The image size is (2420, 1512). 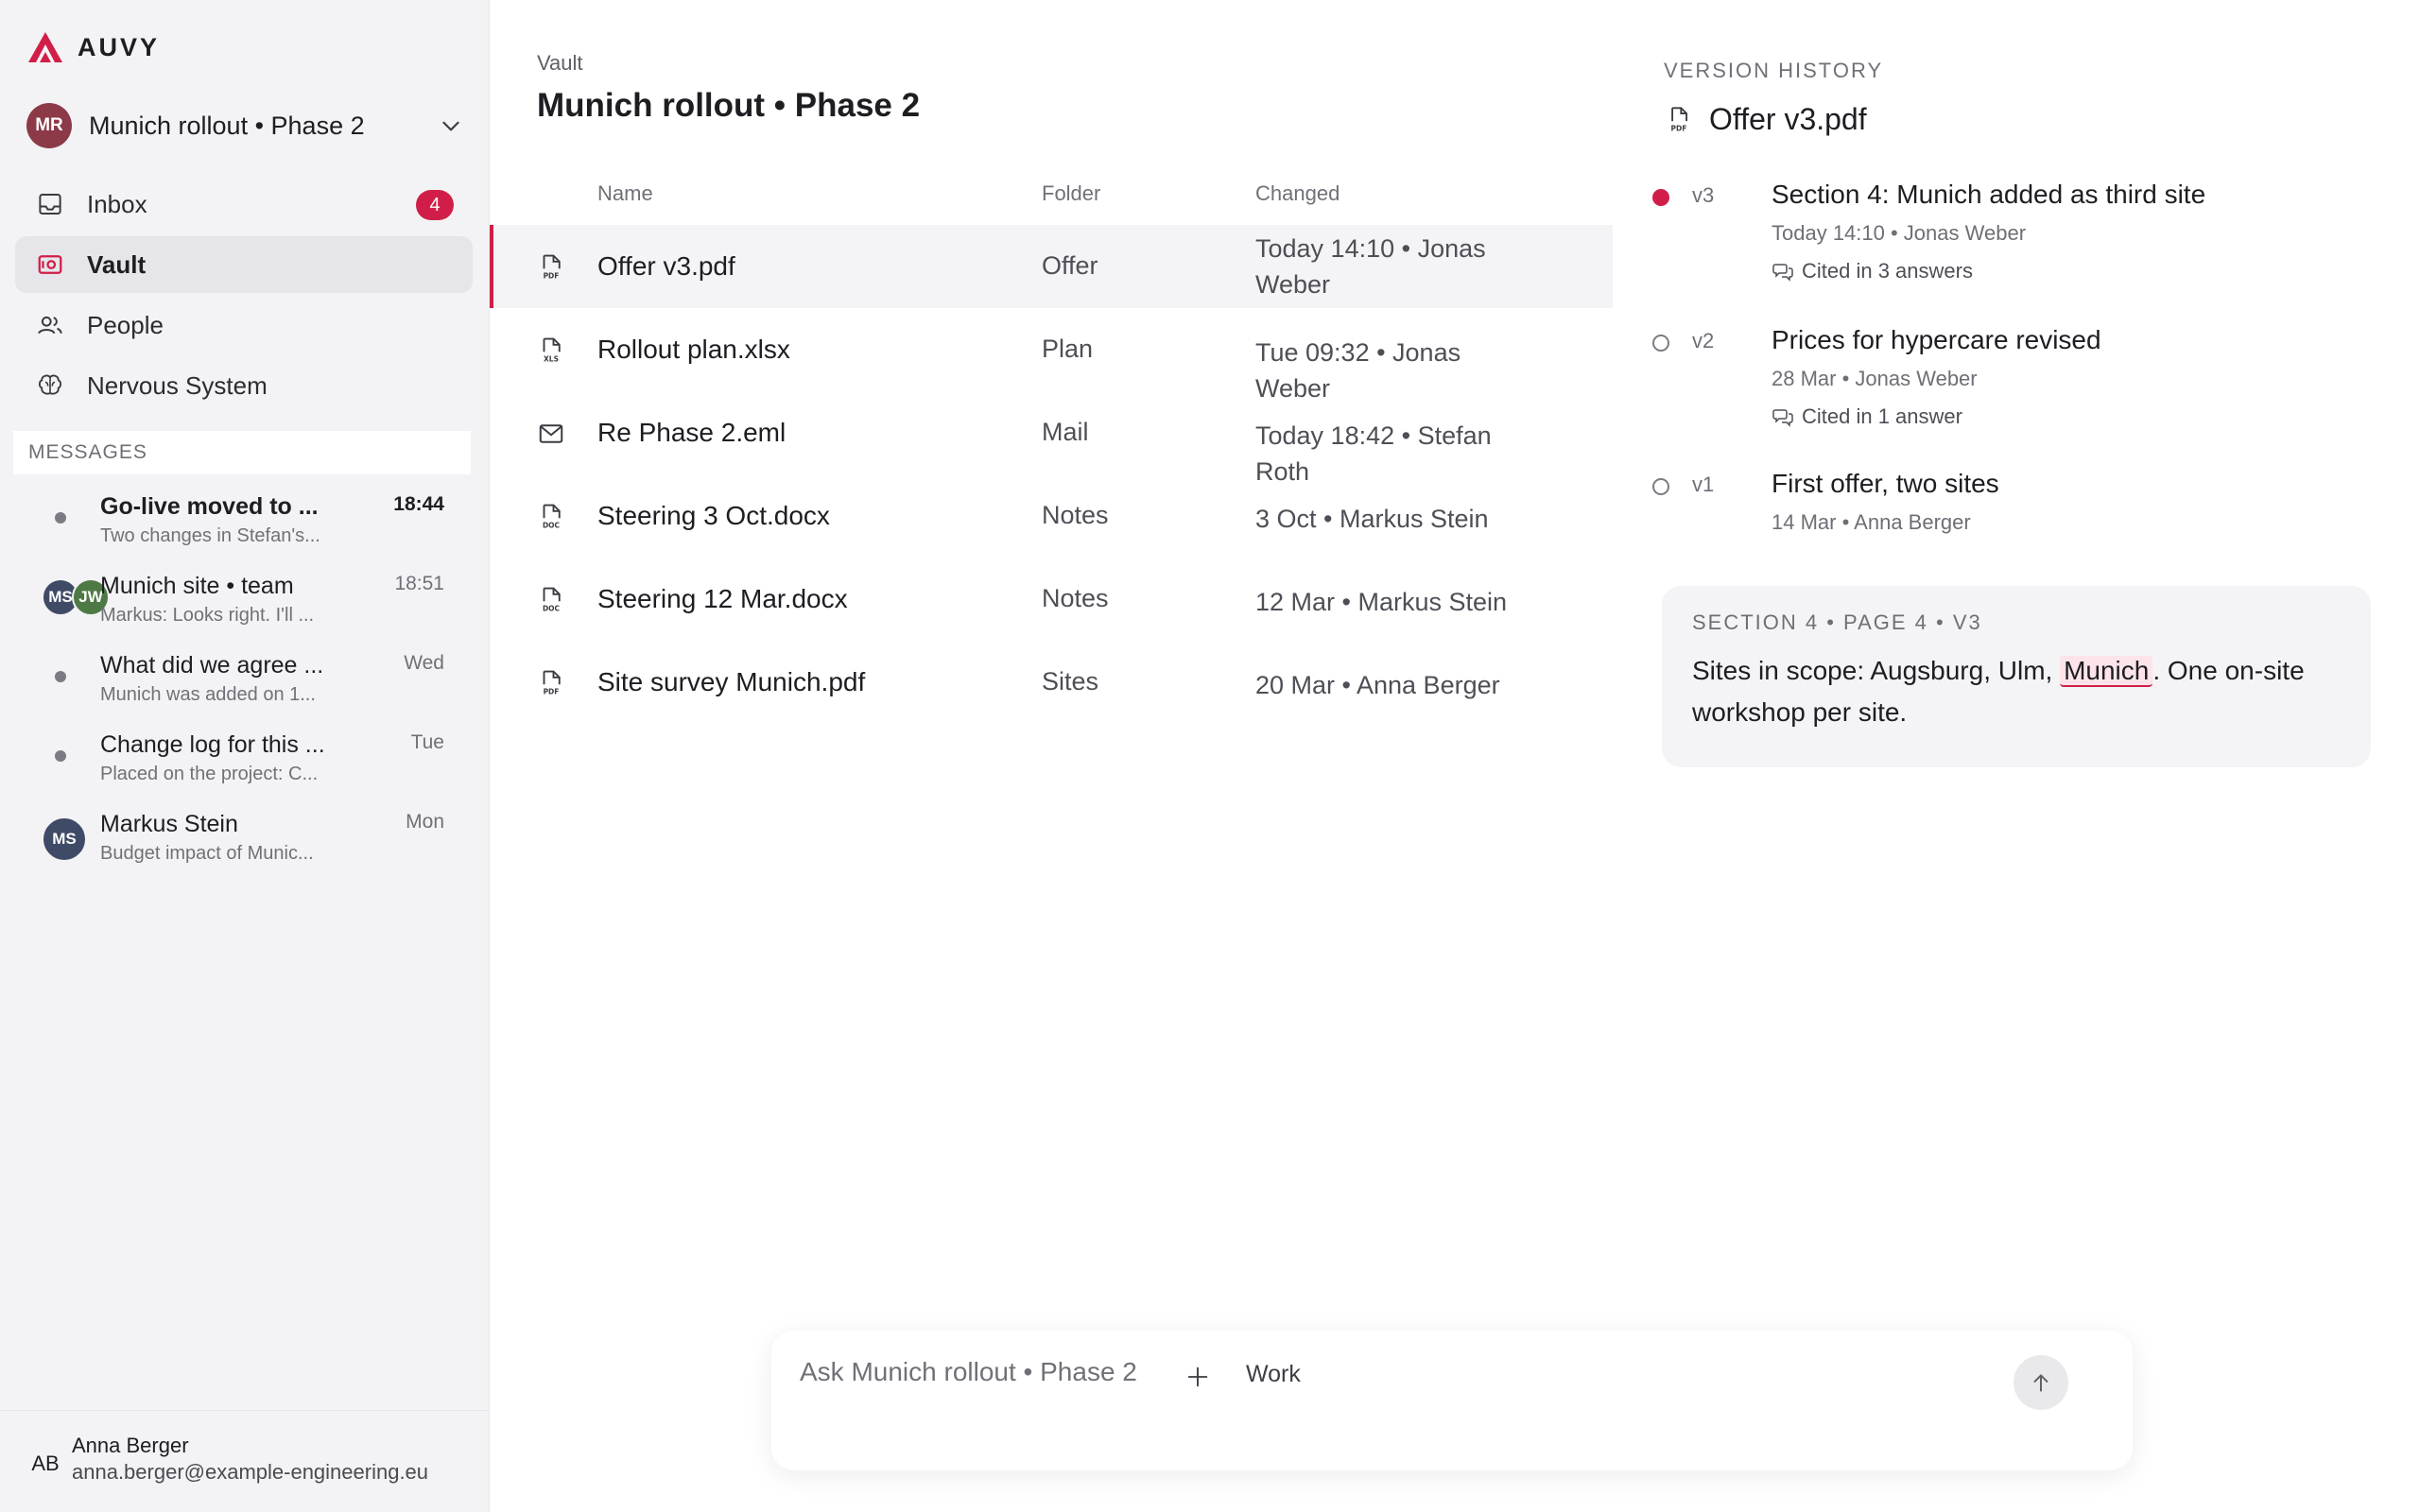 I want to click on svg-text: XLS, so click(x=551, y=358).